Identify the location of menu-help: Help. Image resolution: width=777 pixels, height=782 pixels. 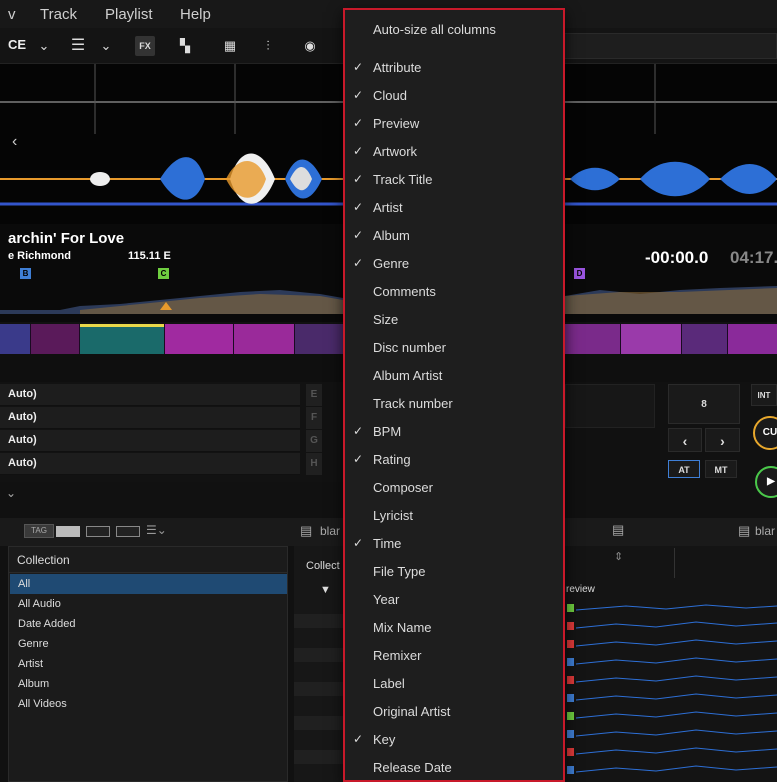
(195, 14).